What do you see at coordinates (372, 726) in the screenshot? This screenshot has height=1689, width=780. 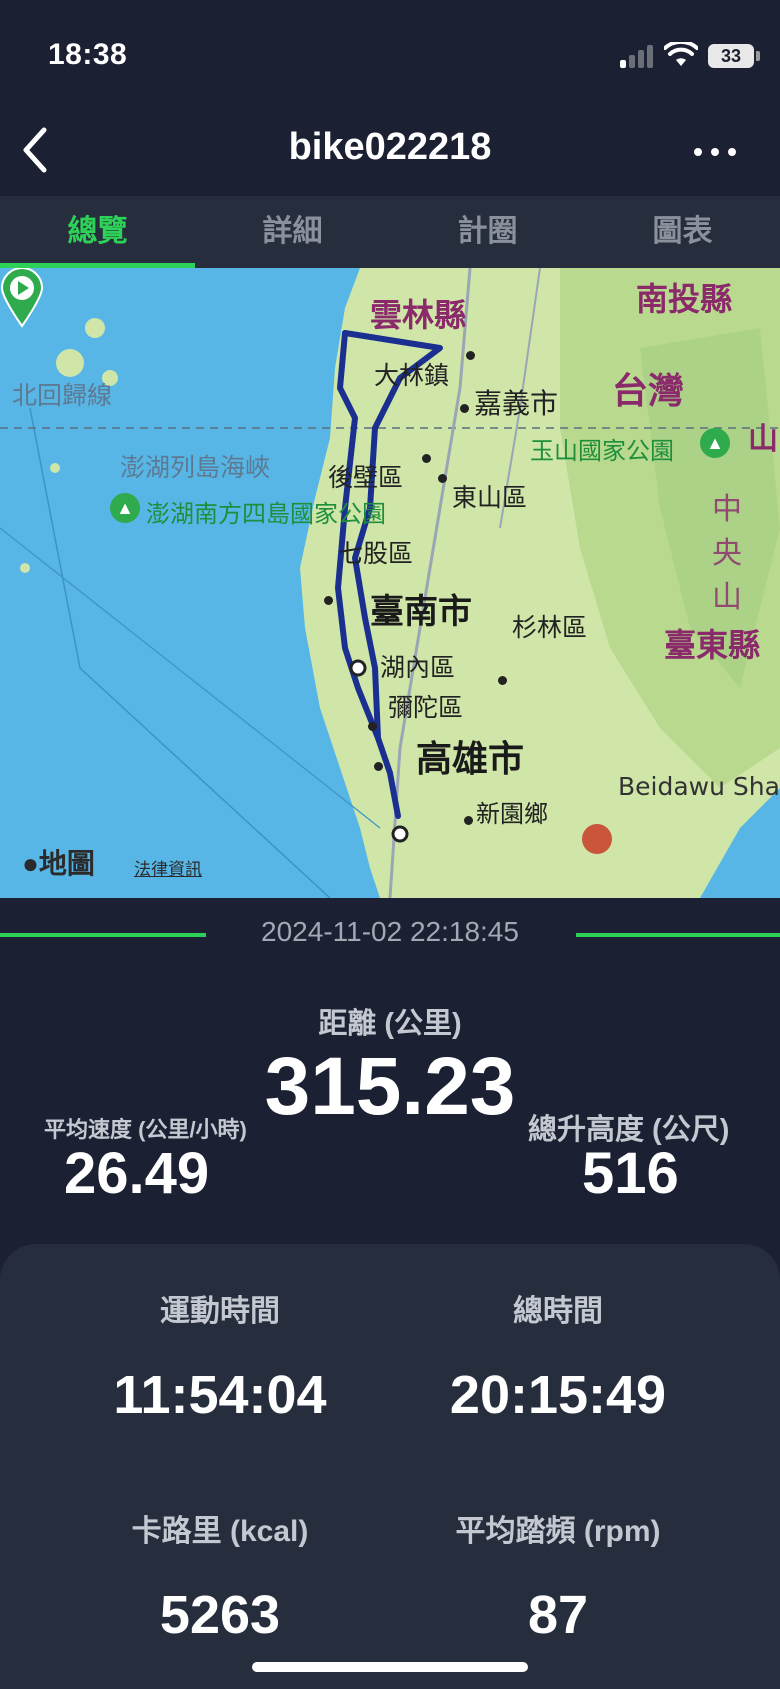 I see `map-dot-hunei` at bounding box center [372, 726].